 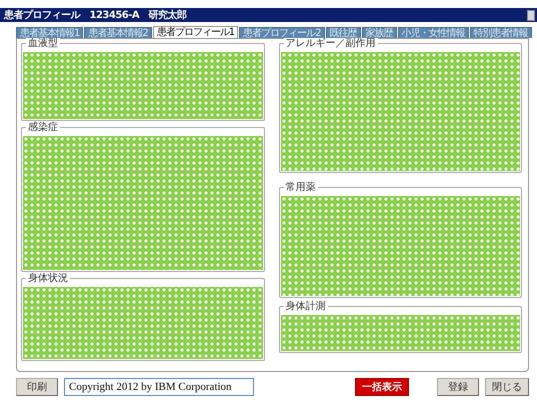 I want to click on copyright-field: Copyright 2012 by IBM Corporation, so click(x=159, y=387).